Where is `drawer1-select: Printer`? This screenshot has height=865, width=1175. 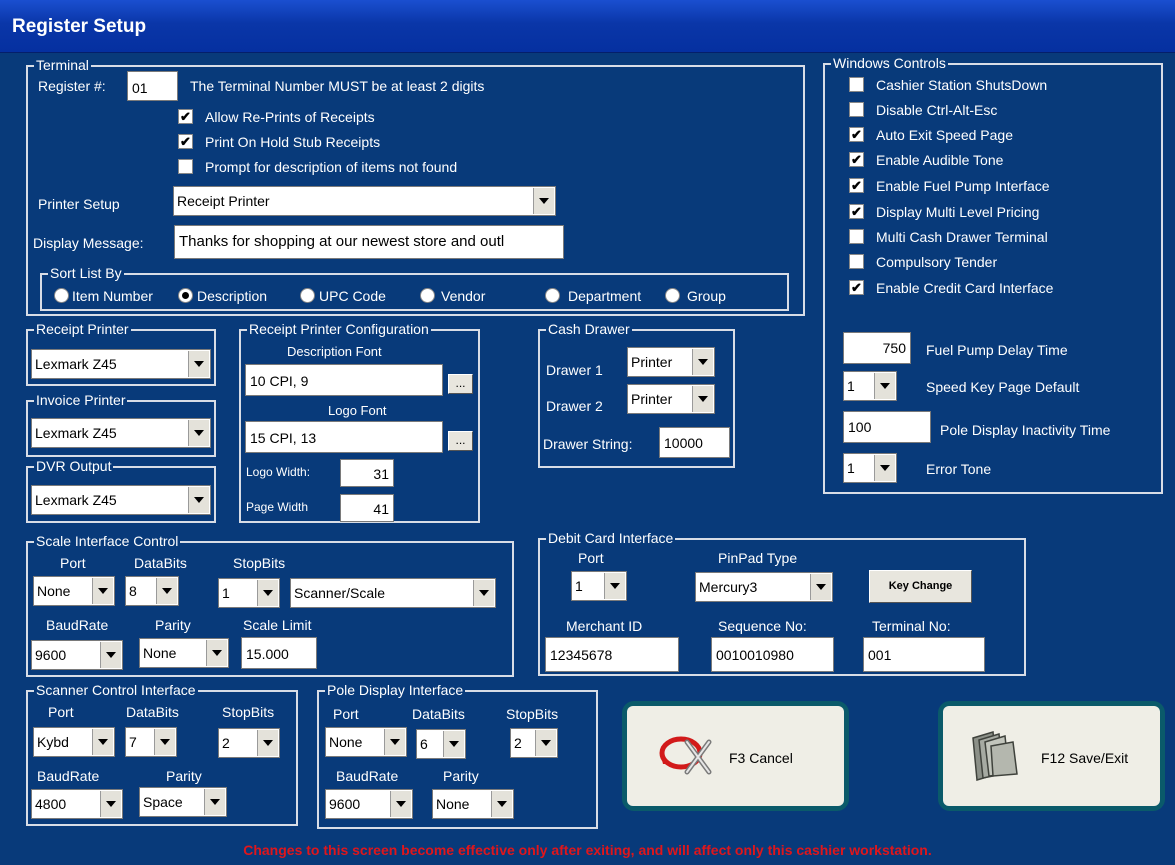
drawer1-select: Printer is located at coordinates (671, 362).